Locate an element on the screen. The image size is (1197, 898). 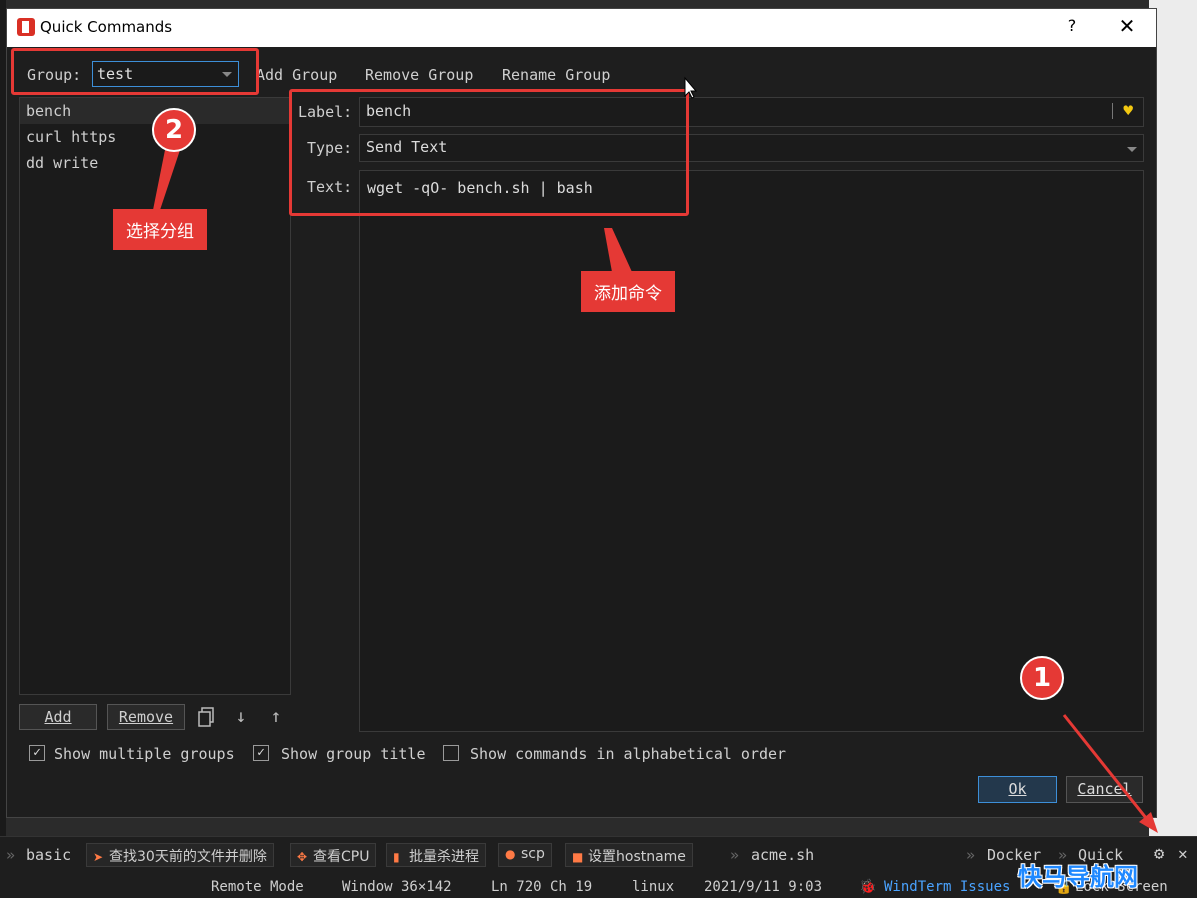
callout-select-group: 选择分组 is located at coordinates (160, 229).